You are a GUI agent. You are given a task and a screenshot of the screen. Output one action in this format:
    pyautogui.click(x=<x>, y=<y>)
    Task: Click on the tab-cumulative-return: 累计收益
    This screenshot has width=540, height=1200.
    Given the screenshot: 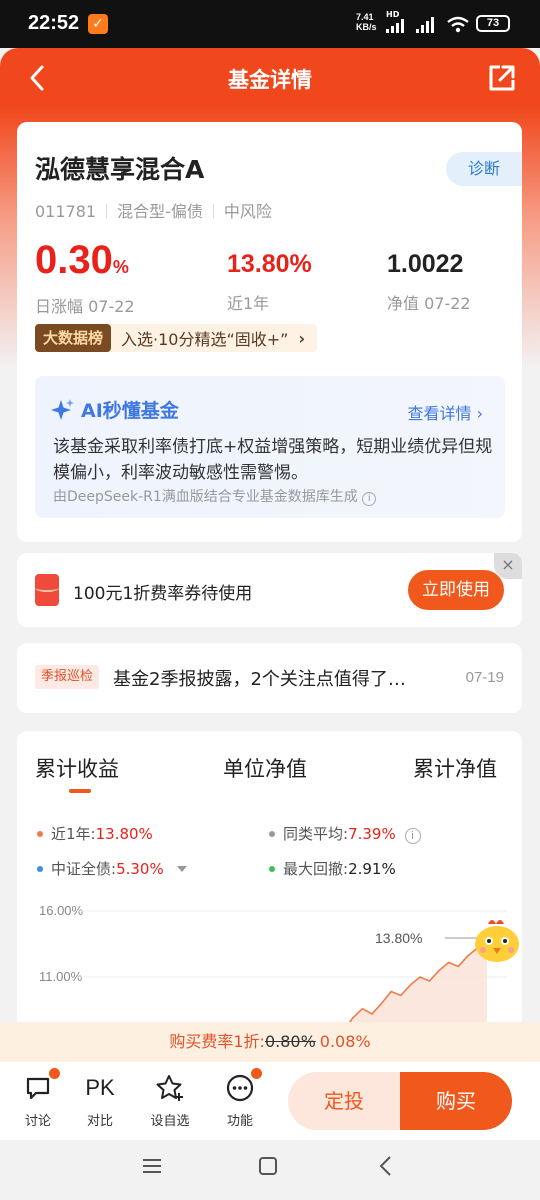 What is the action you would take?
    pyautogui.click(x=77, y=768)
    